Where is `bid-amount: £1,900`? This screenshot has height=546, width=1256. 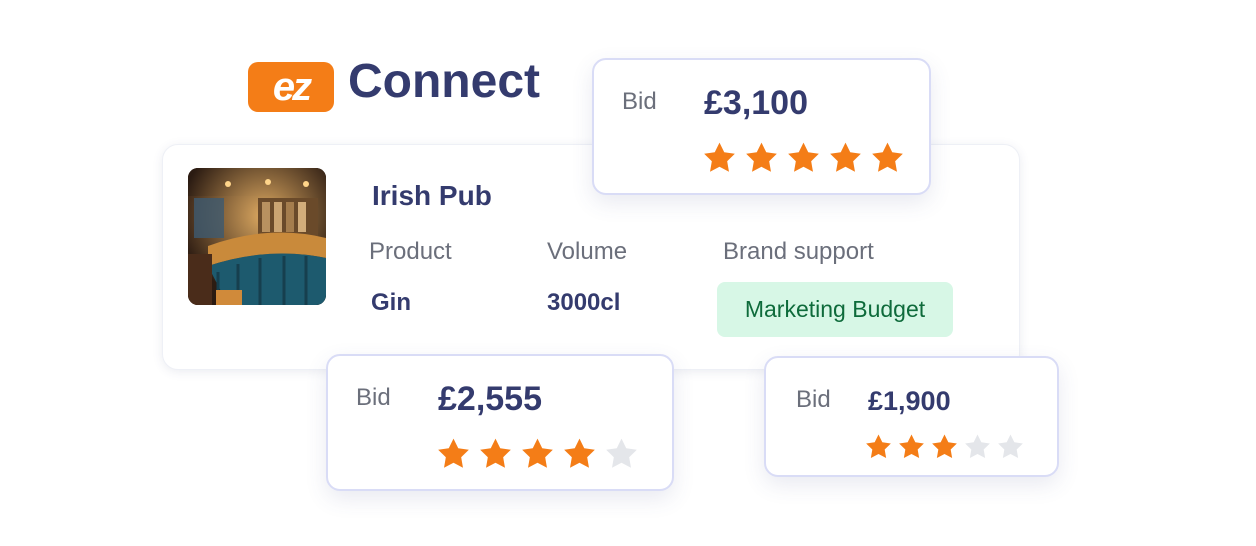 bid-amount: £1,900 is located at coordinates (909, 401).